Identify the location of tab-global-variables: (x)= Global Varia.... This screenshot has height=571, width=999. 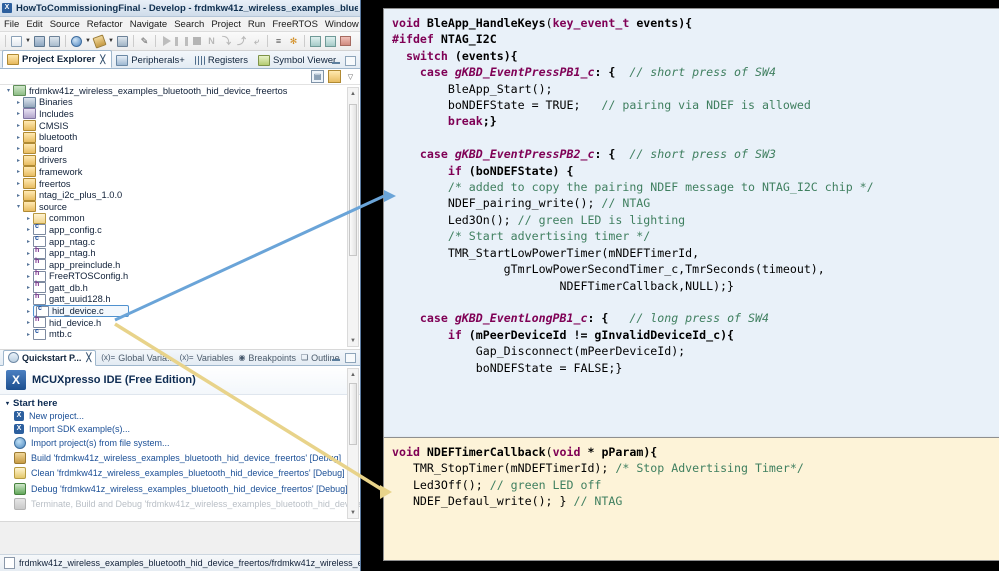
(137, 358).